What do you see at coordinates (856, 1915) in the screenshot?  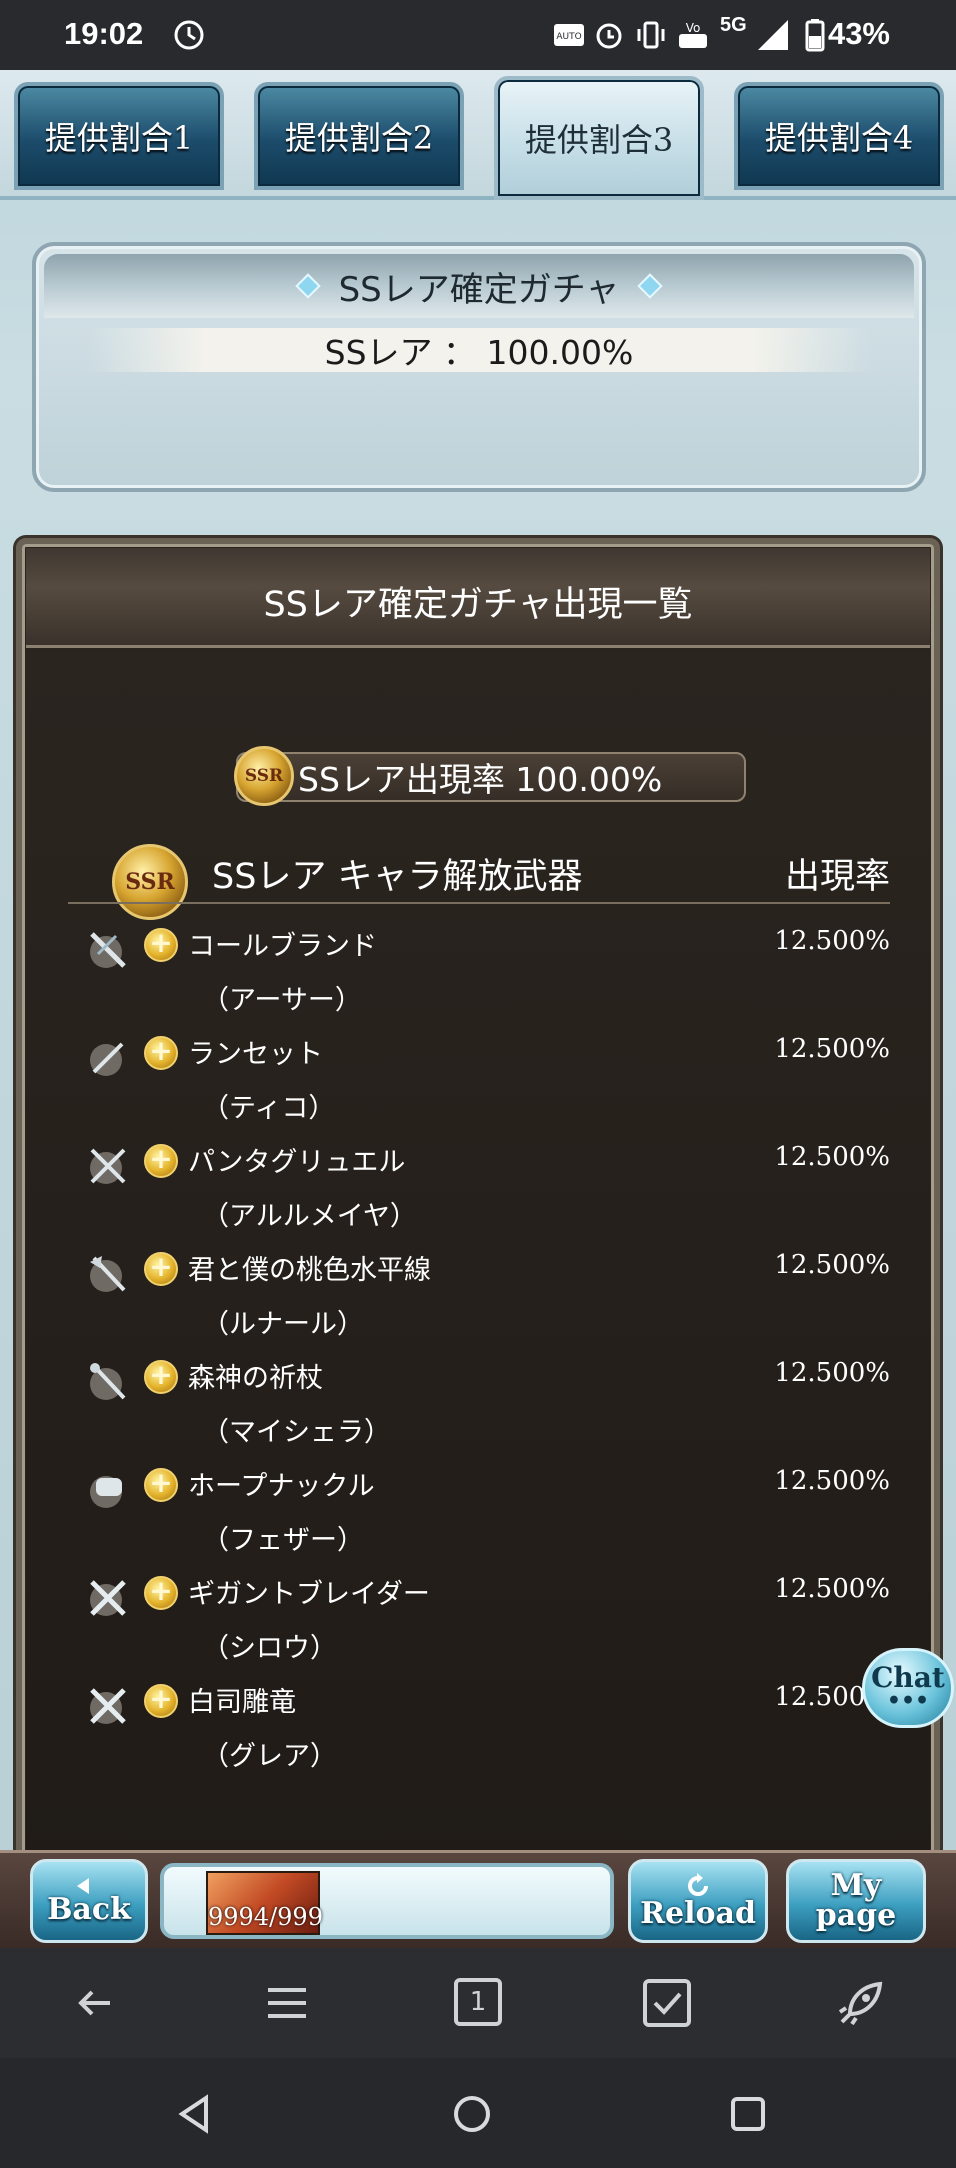 I see `mypage-label-line2: page` at bounding box center [856, 1915].